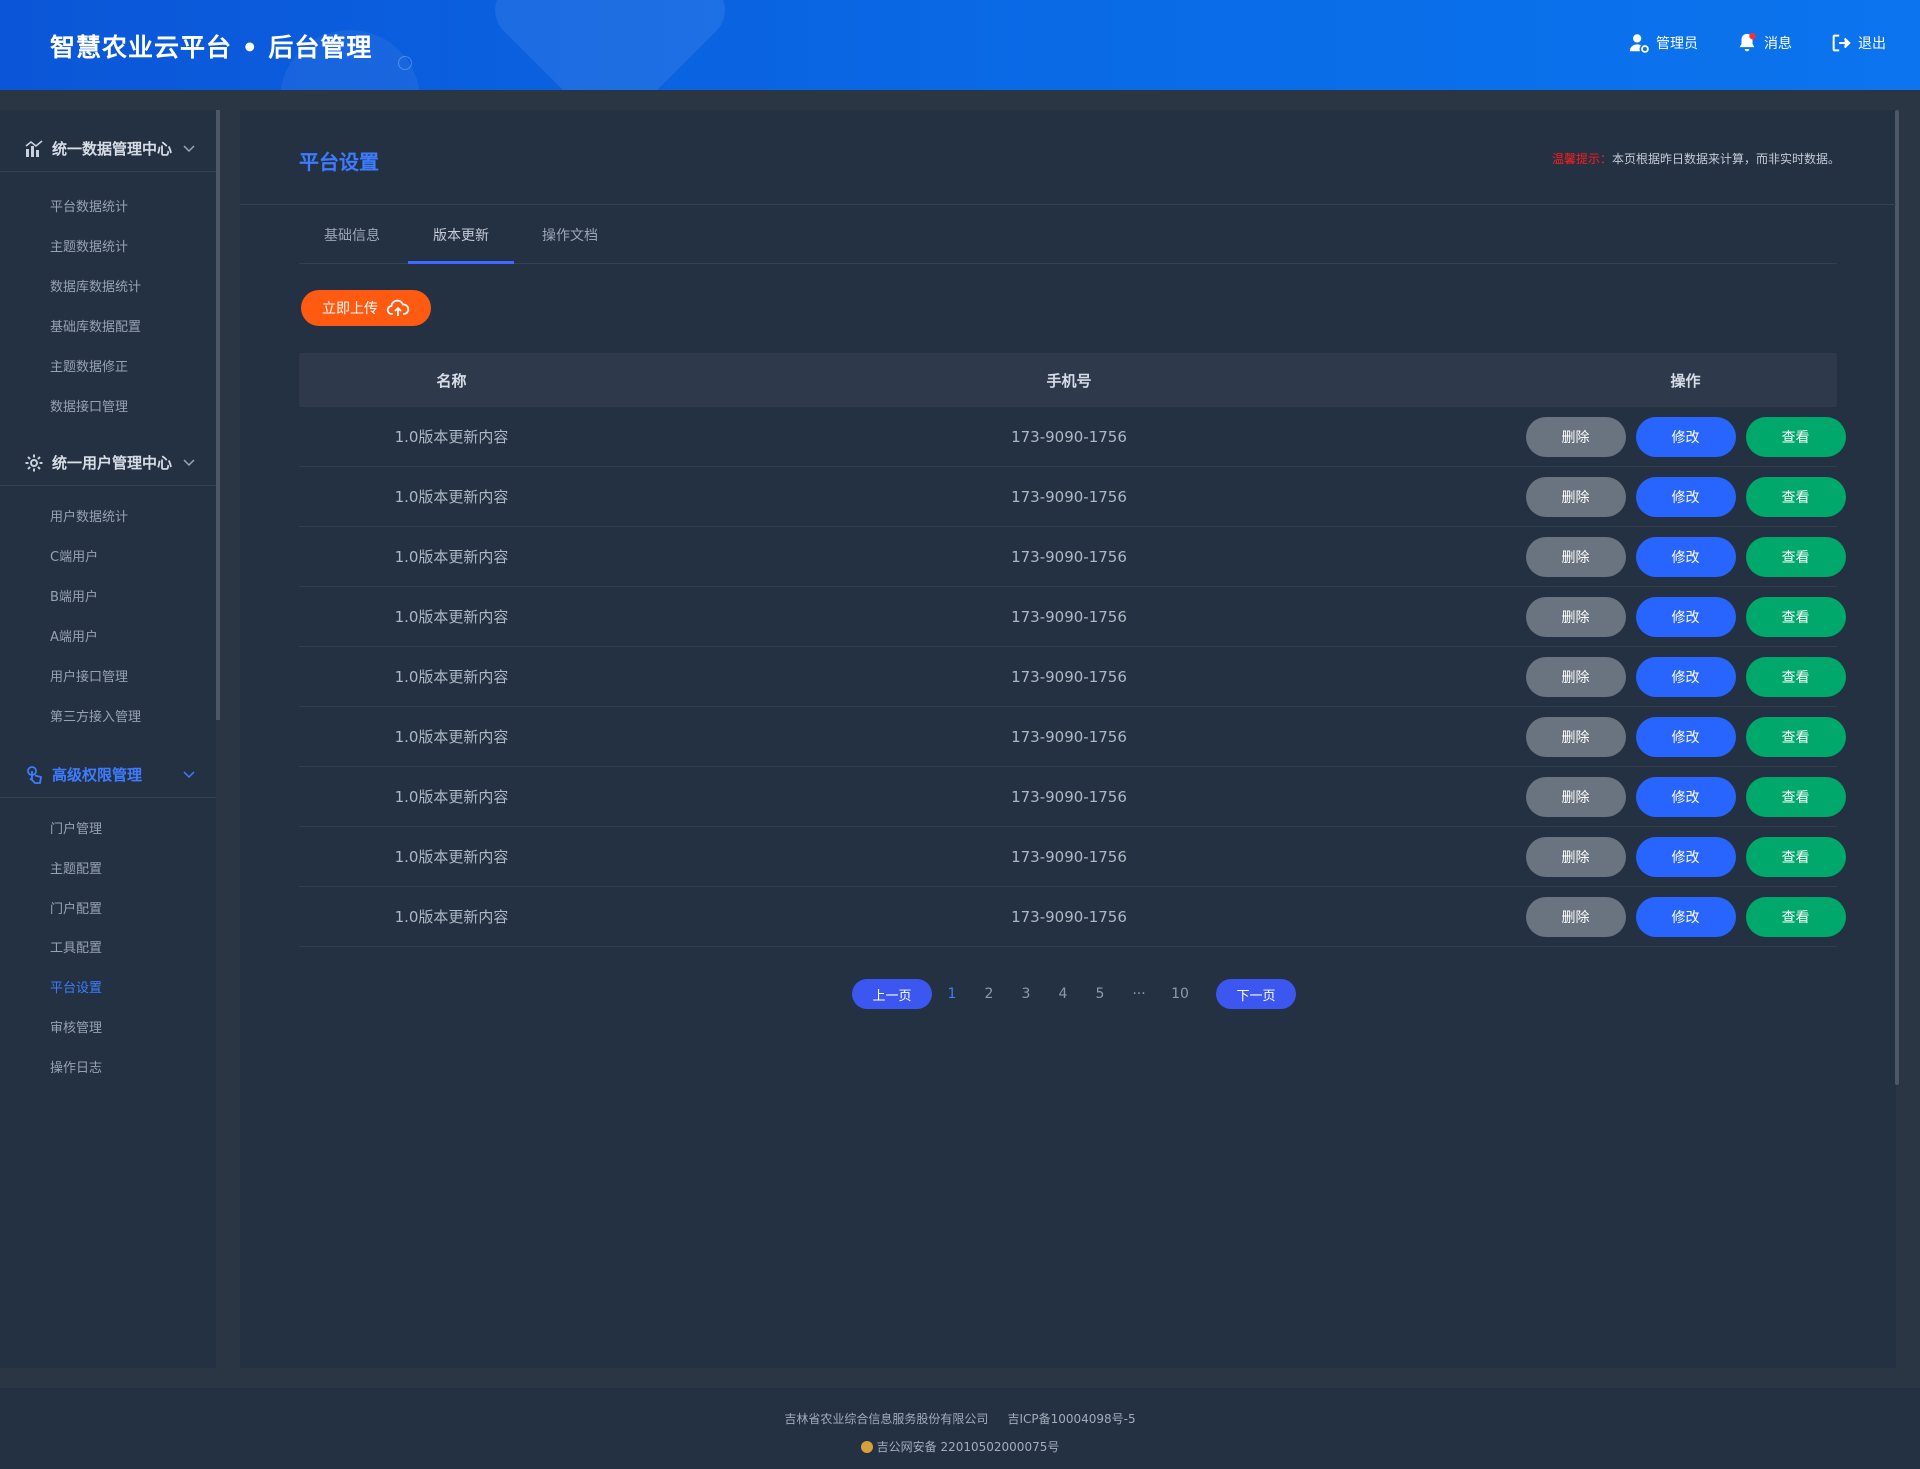  Describe the element at coordinates (1068, 237) in the screenshot. I see `tab-bar: 基础信息 版本更新 操作文档` at that location.